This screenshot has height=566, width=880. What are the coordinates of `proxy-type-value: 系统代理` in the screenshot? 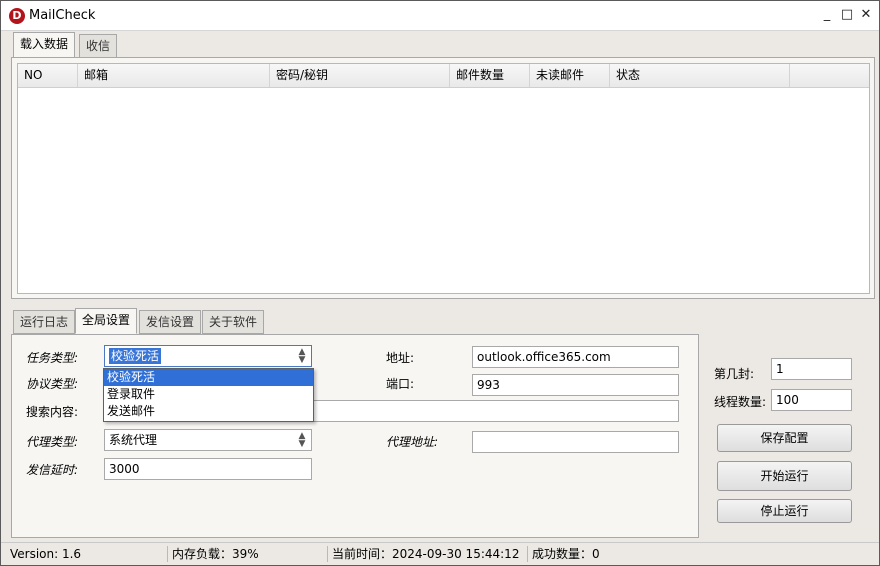 It's located at (133, 440).